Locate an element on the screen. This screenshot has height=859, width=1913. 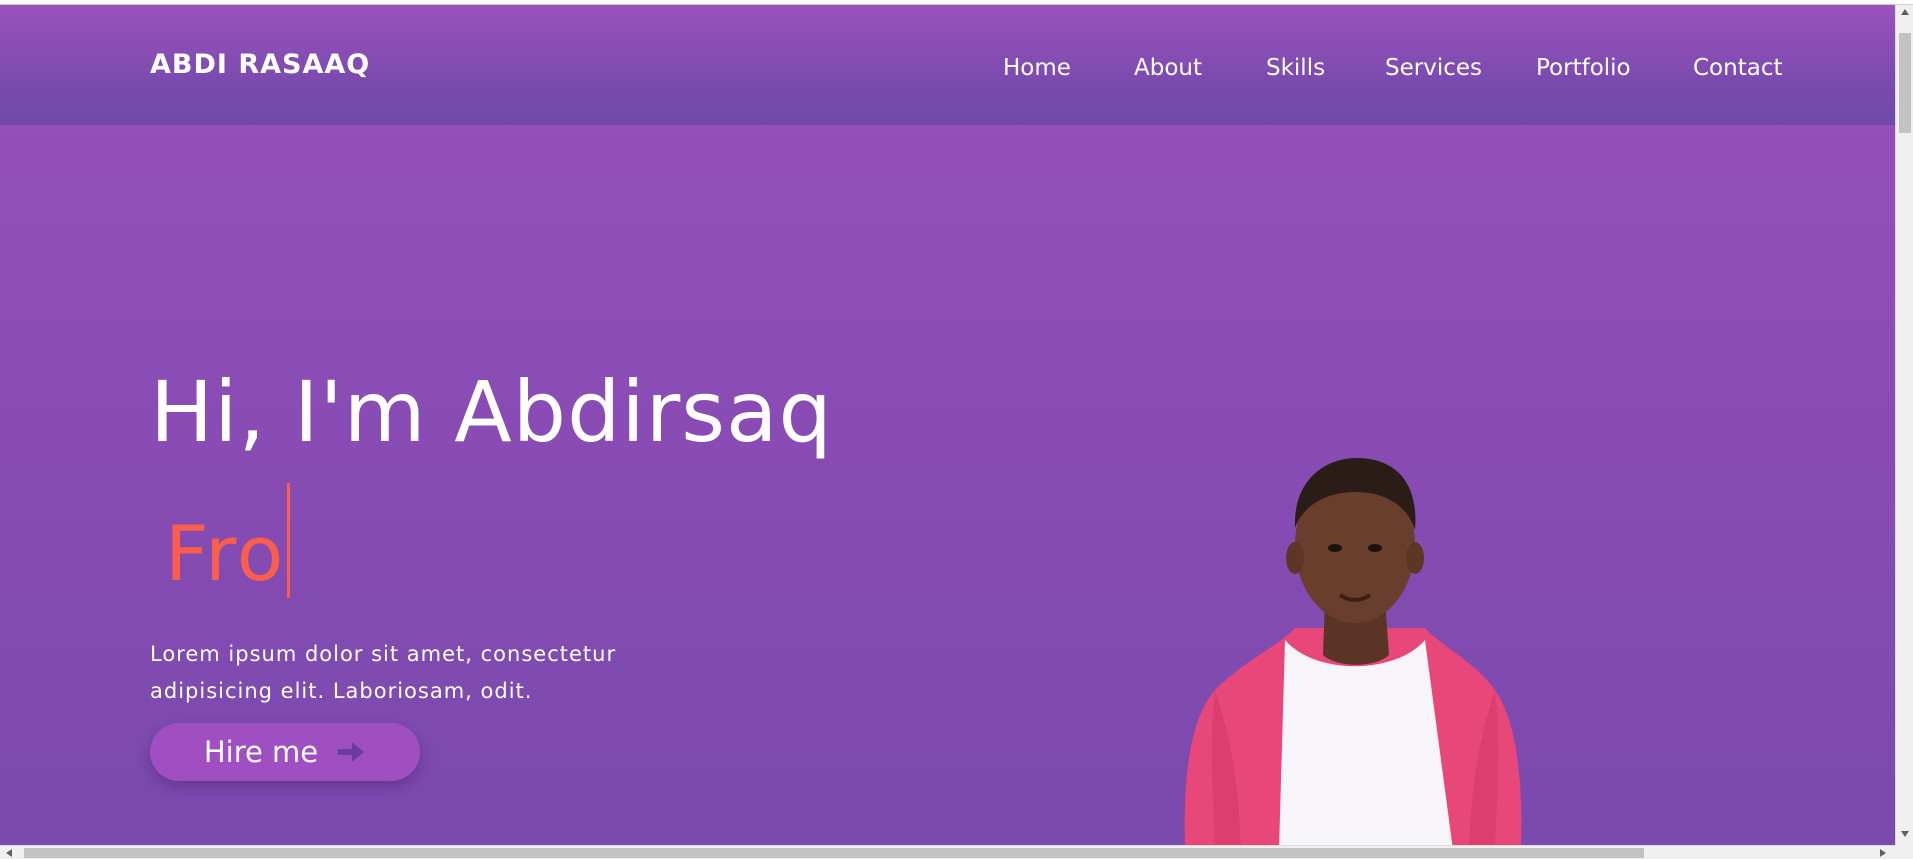
nav-link-skills: Skills is located at coordinates (1295, 68).